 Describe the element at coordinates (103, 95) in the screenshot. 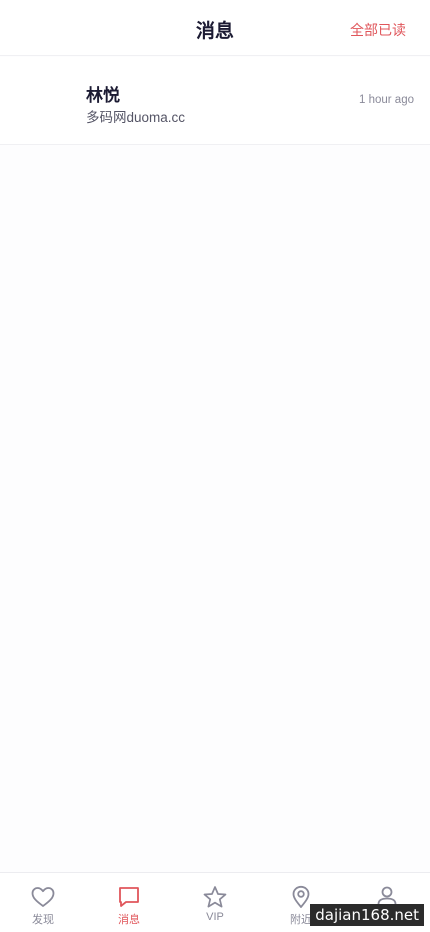

I see `sender-name: 林悦` at that location.